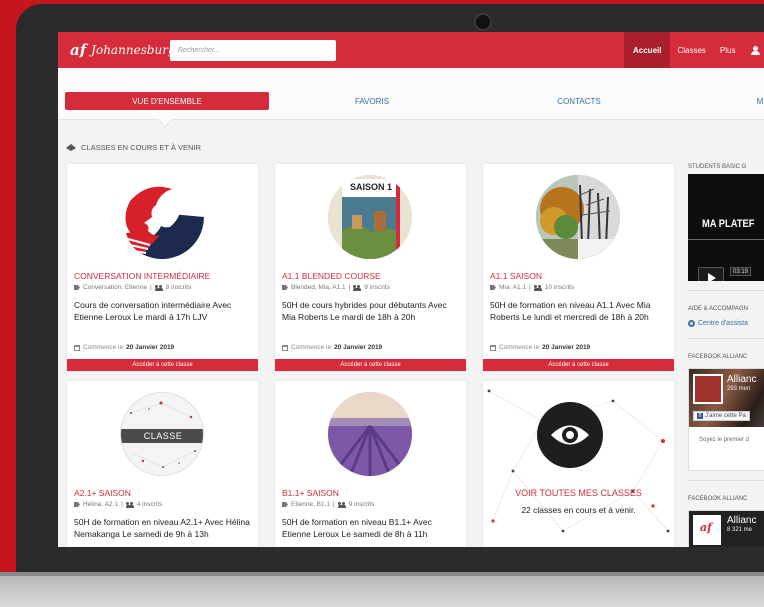 The width and height of the screenshot is (764, 607). I want to click on image-caption: CLASSE, so click(163, 436).